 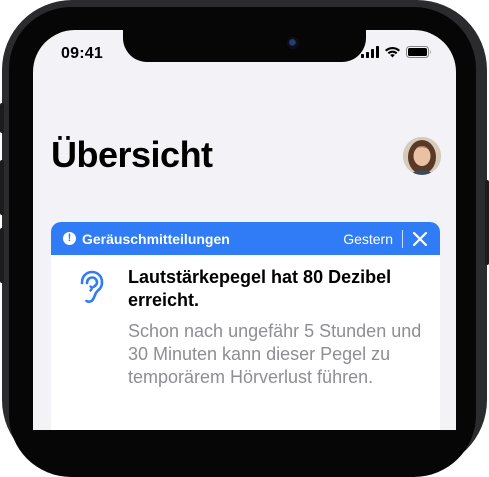 I want to click on side-button, so click(x=2, y=118).